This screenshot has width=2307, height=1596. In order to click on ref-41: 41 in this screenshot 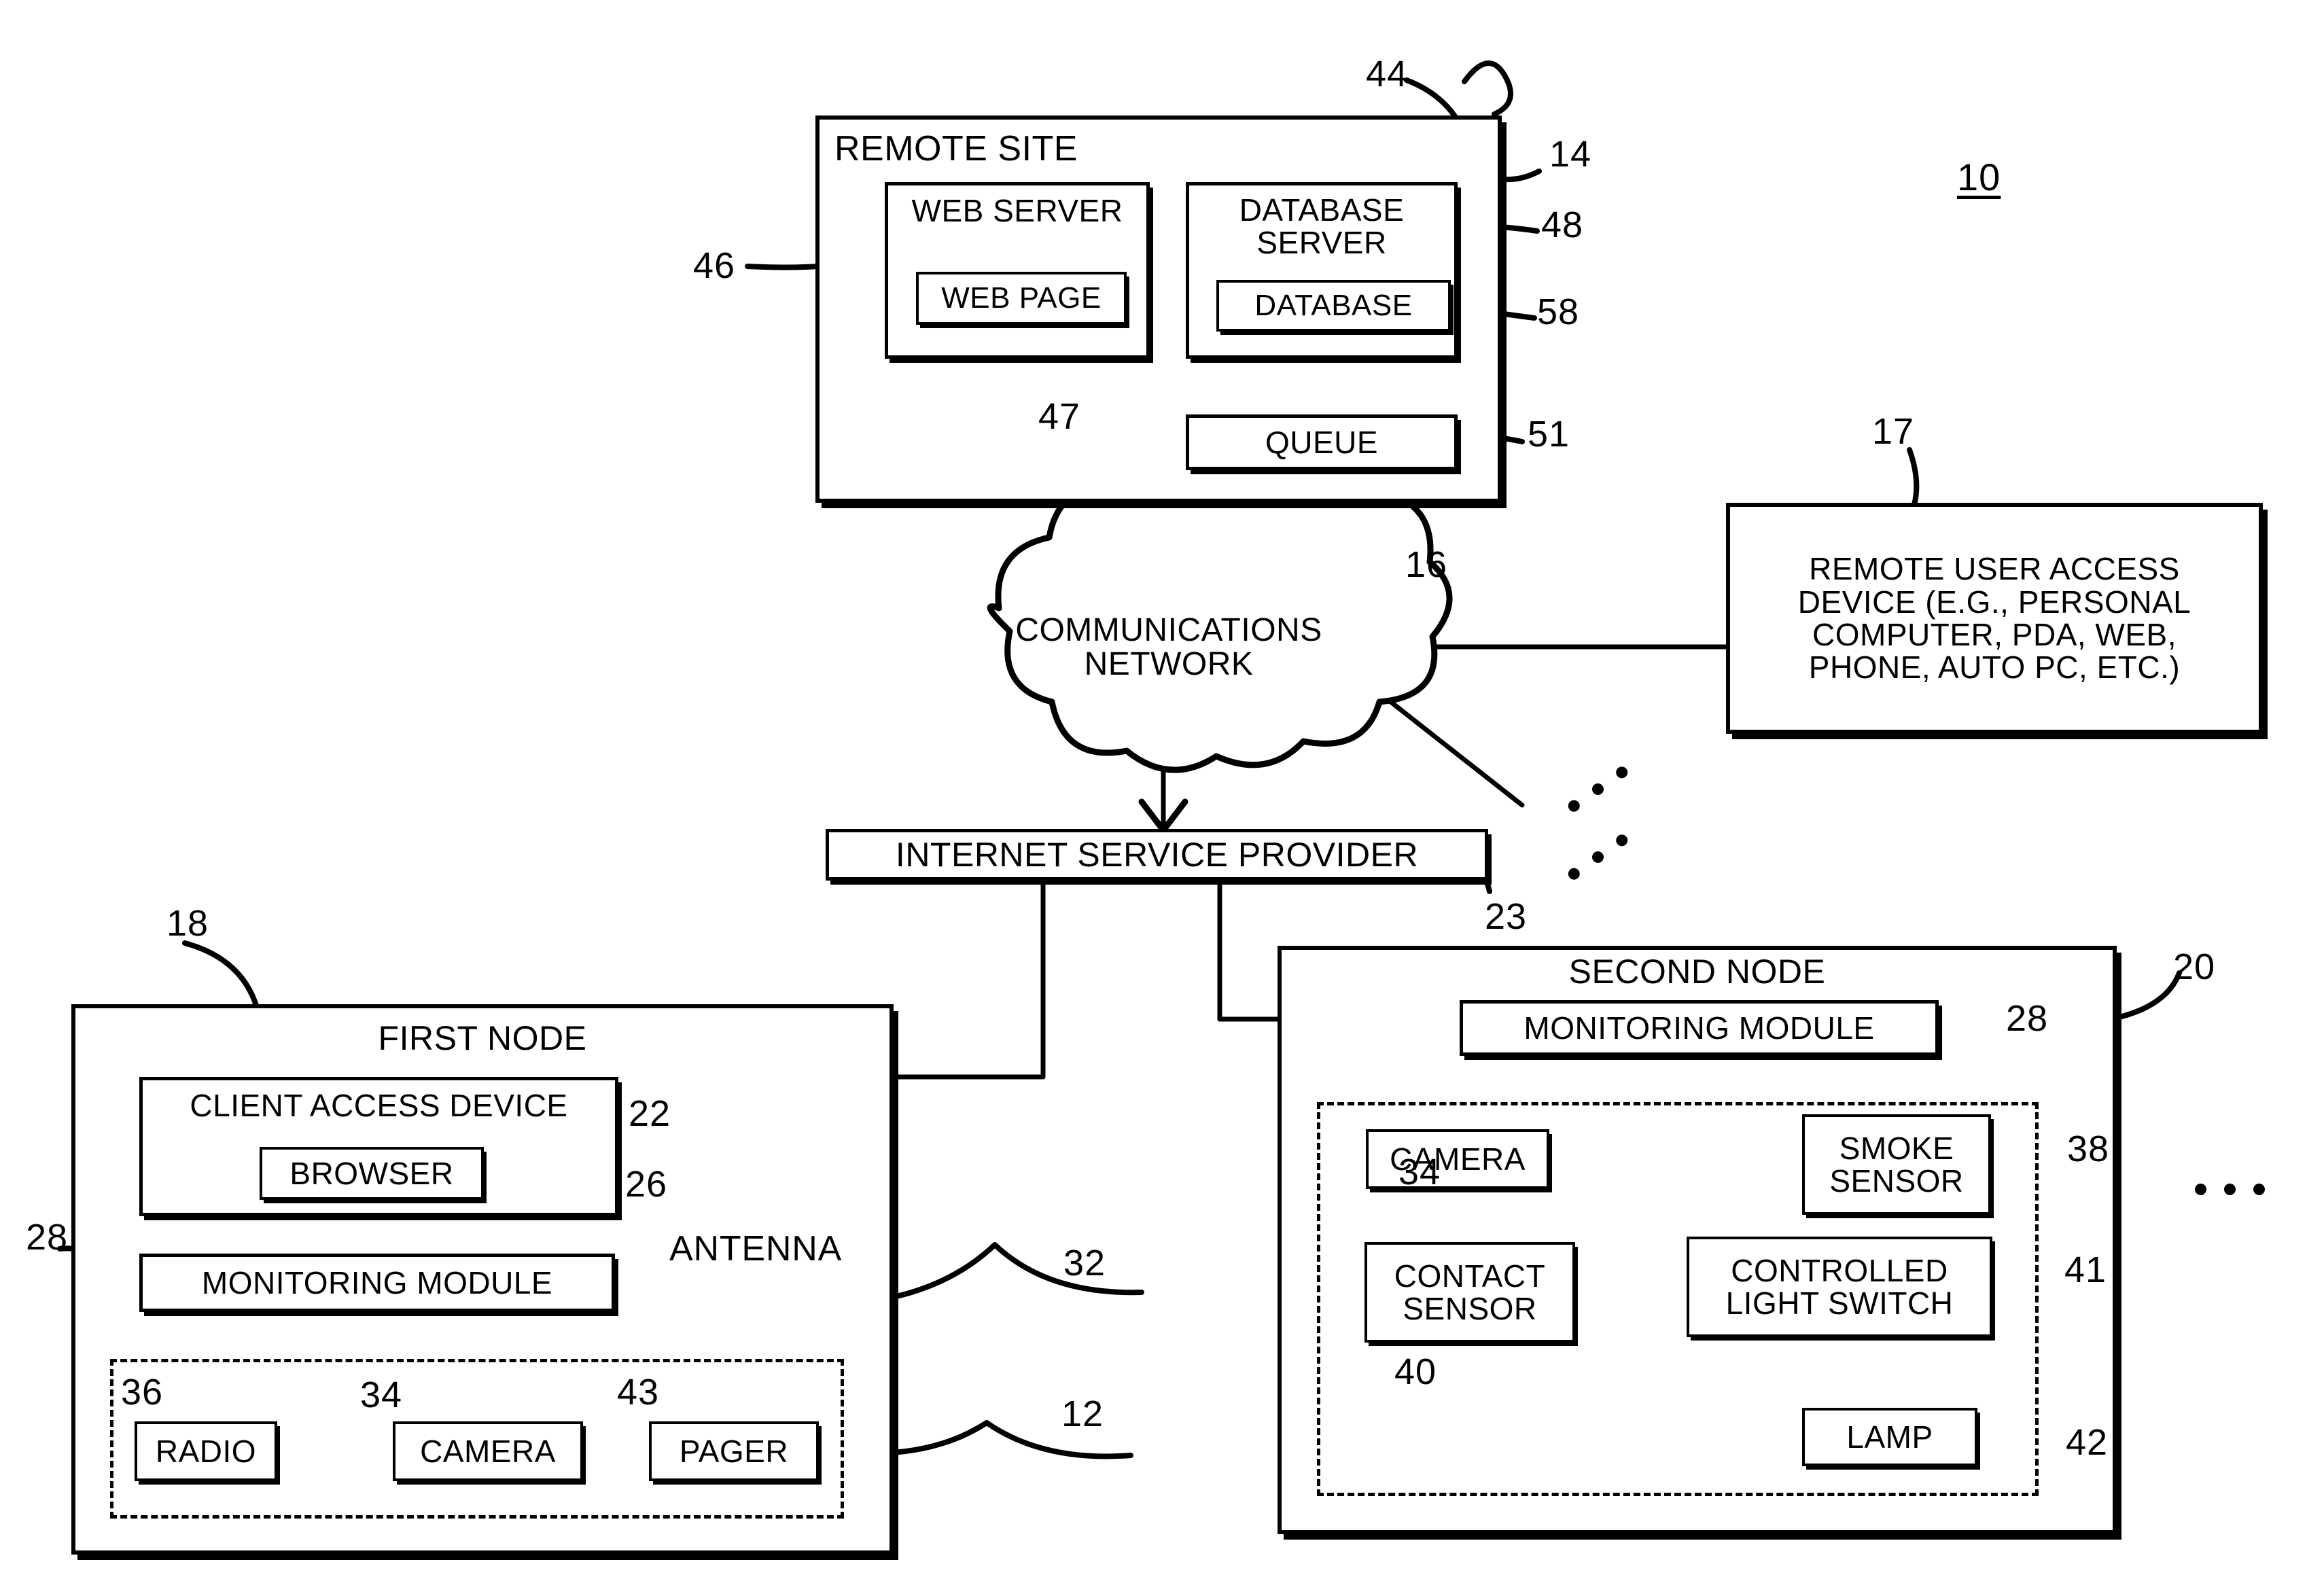, I will do `click(2086, 1269)`.